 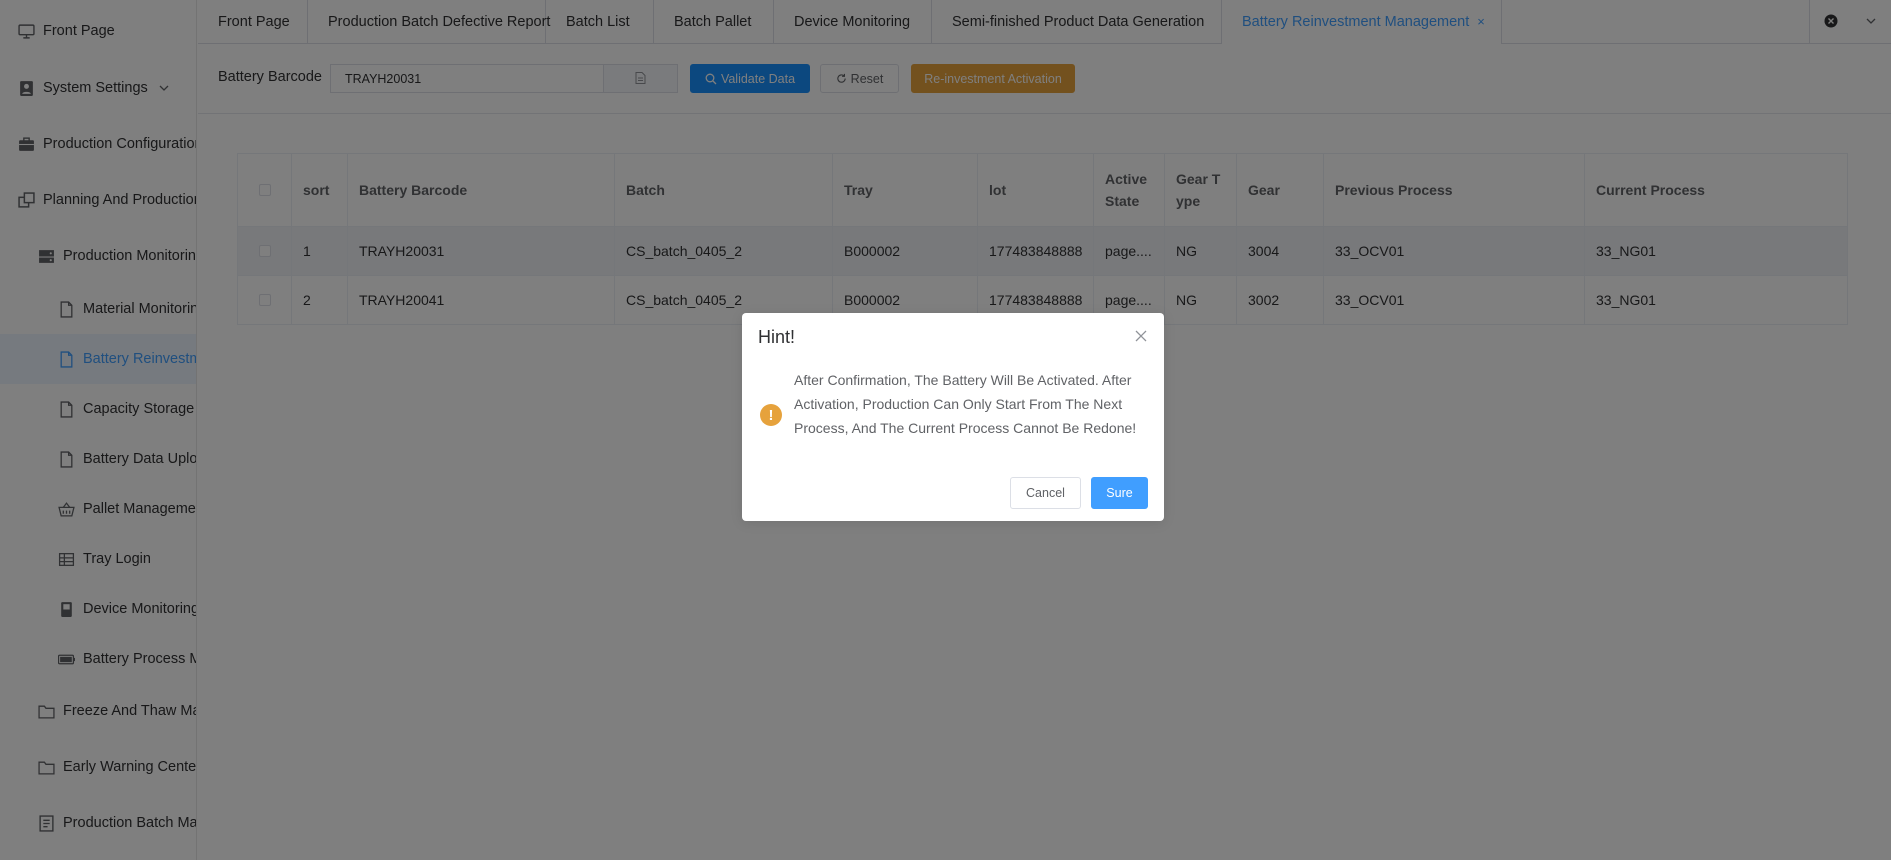 What do you see at coordinates (1045, 493) in the screenshot?
I see `cancel-button: Cancel` at bounding box center [1045, 493].